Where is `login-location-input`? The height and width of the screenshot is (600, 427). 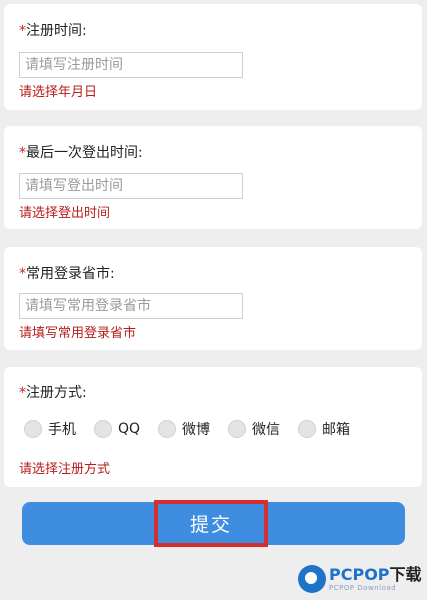 login-location-input is located at coordinates (131, 306).